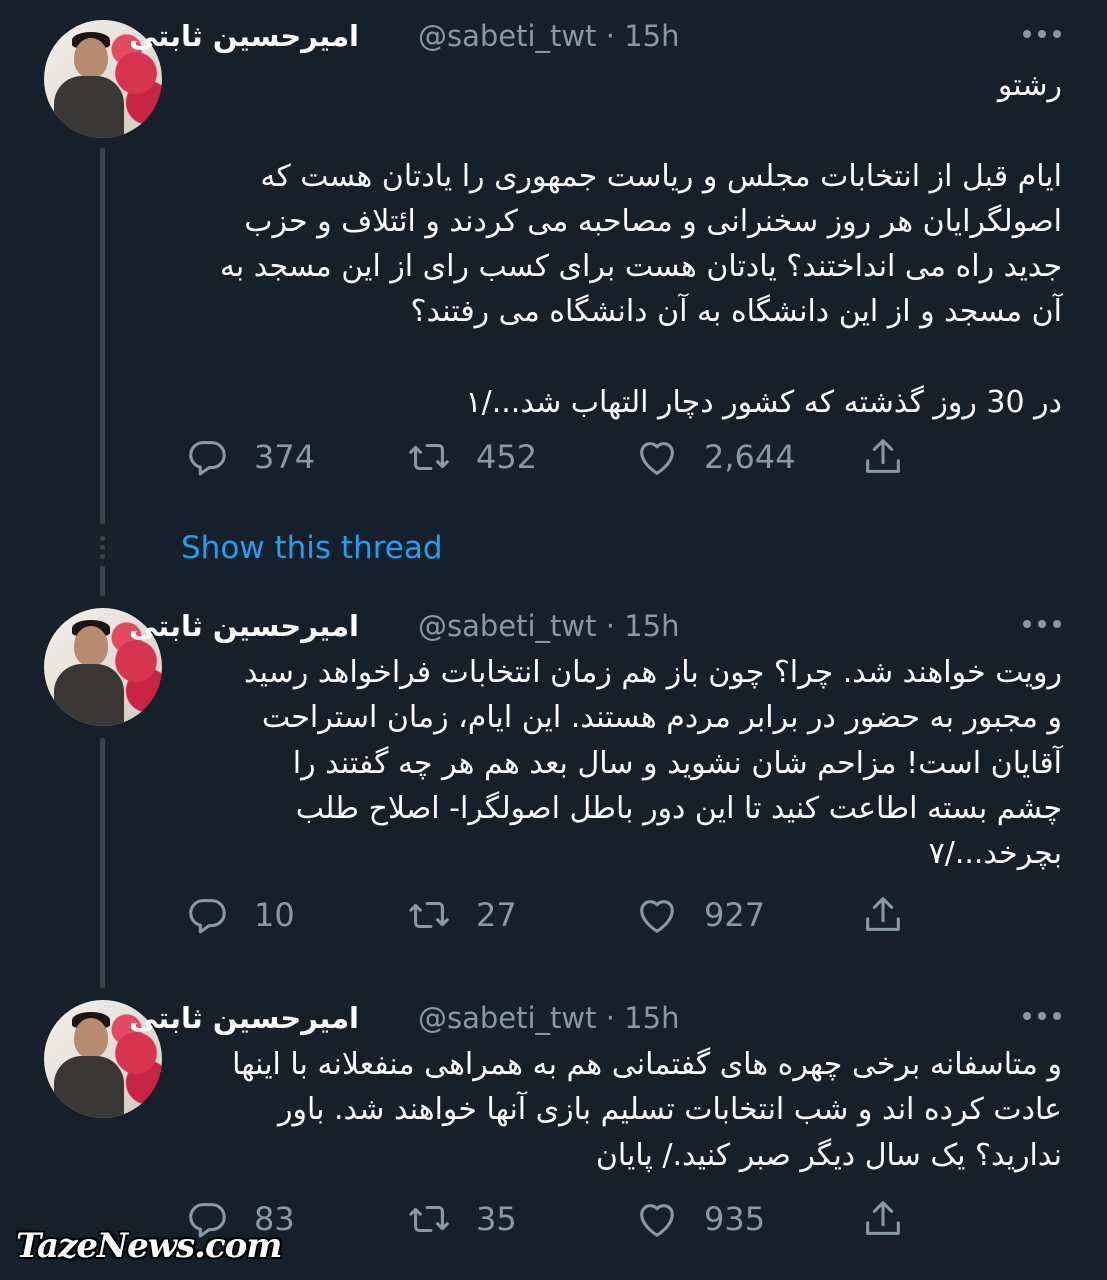 This screenshot has height=1280, width=1107. Describe the element at coordinates (285, 457) in the screenshot. I see `reply-count: 374` at that location.